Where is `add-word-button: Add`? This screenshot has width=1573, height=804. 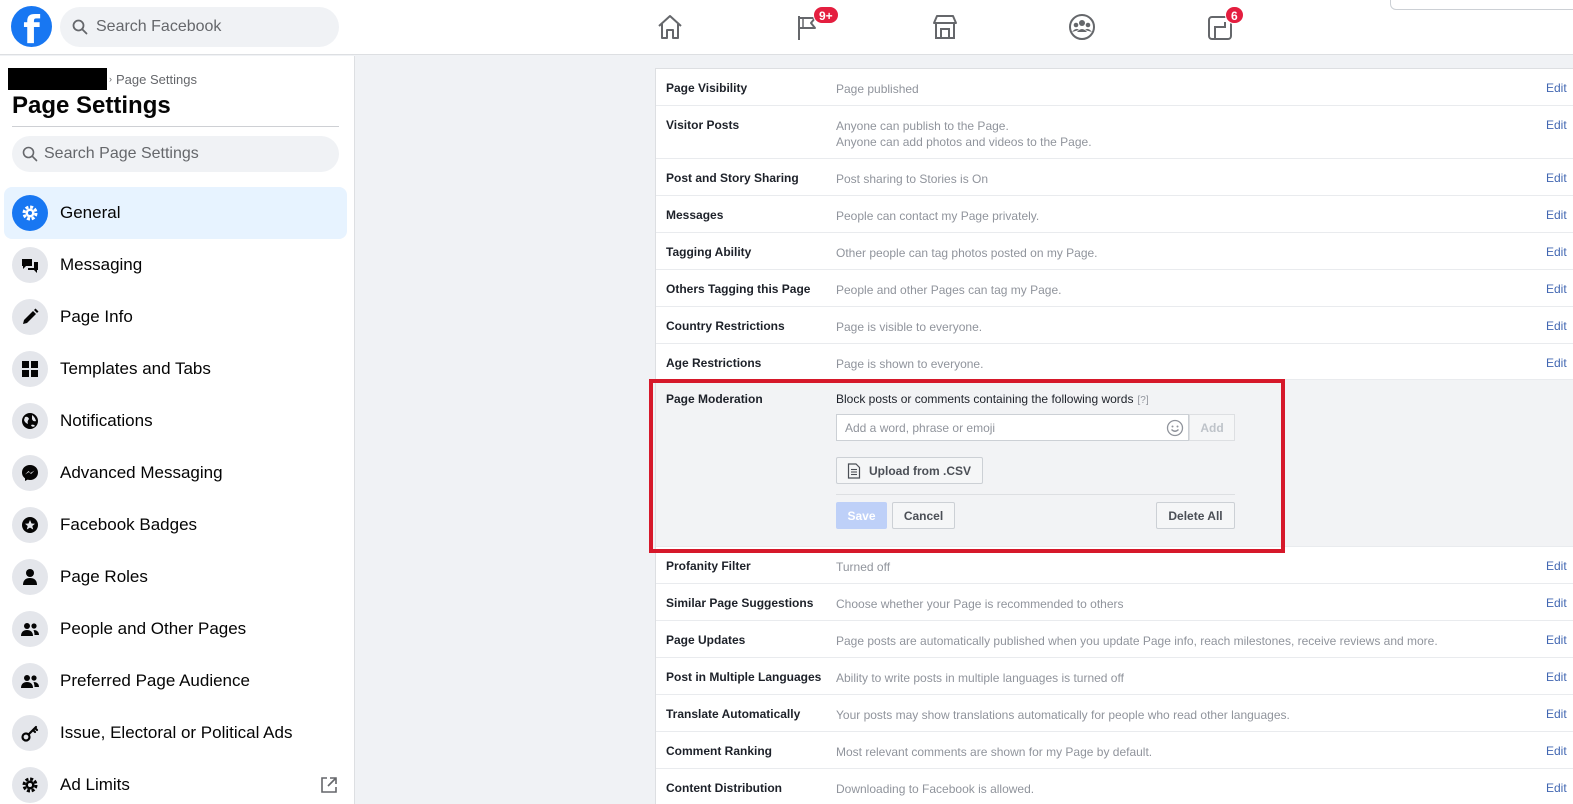 add-word-button: Add is located at coordinates (1212, 427).